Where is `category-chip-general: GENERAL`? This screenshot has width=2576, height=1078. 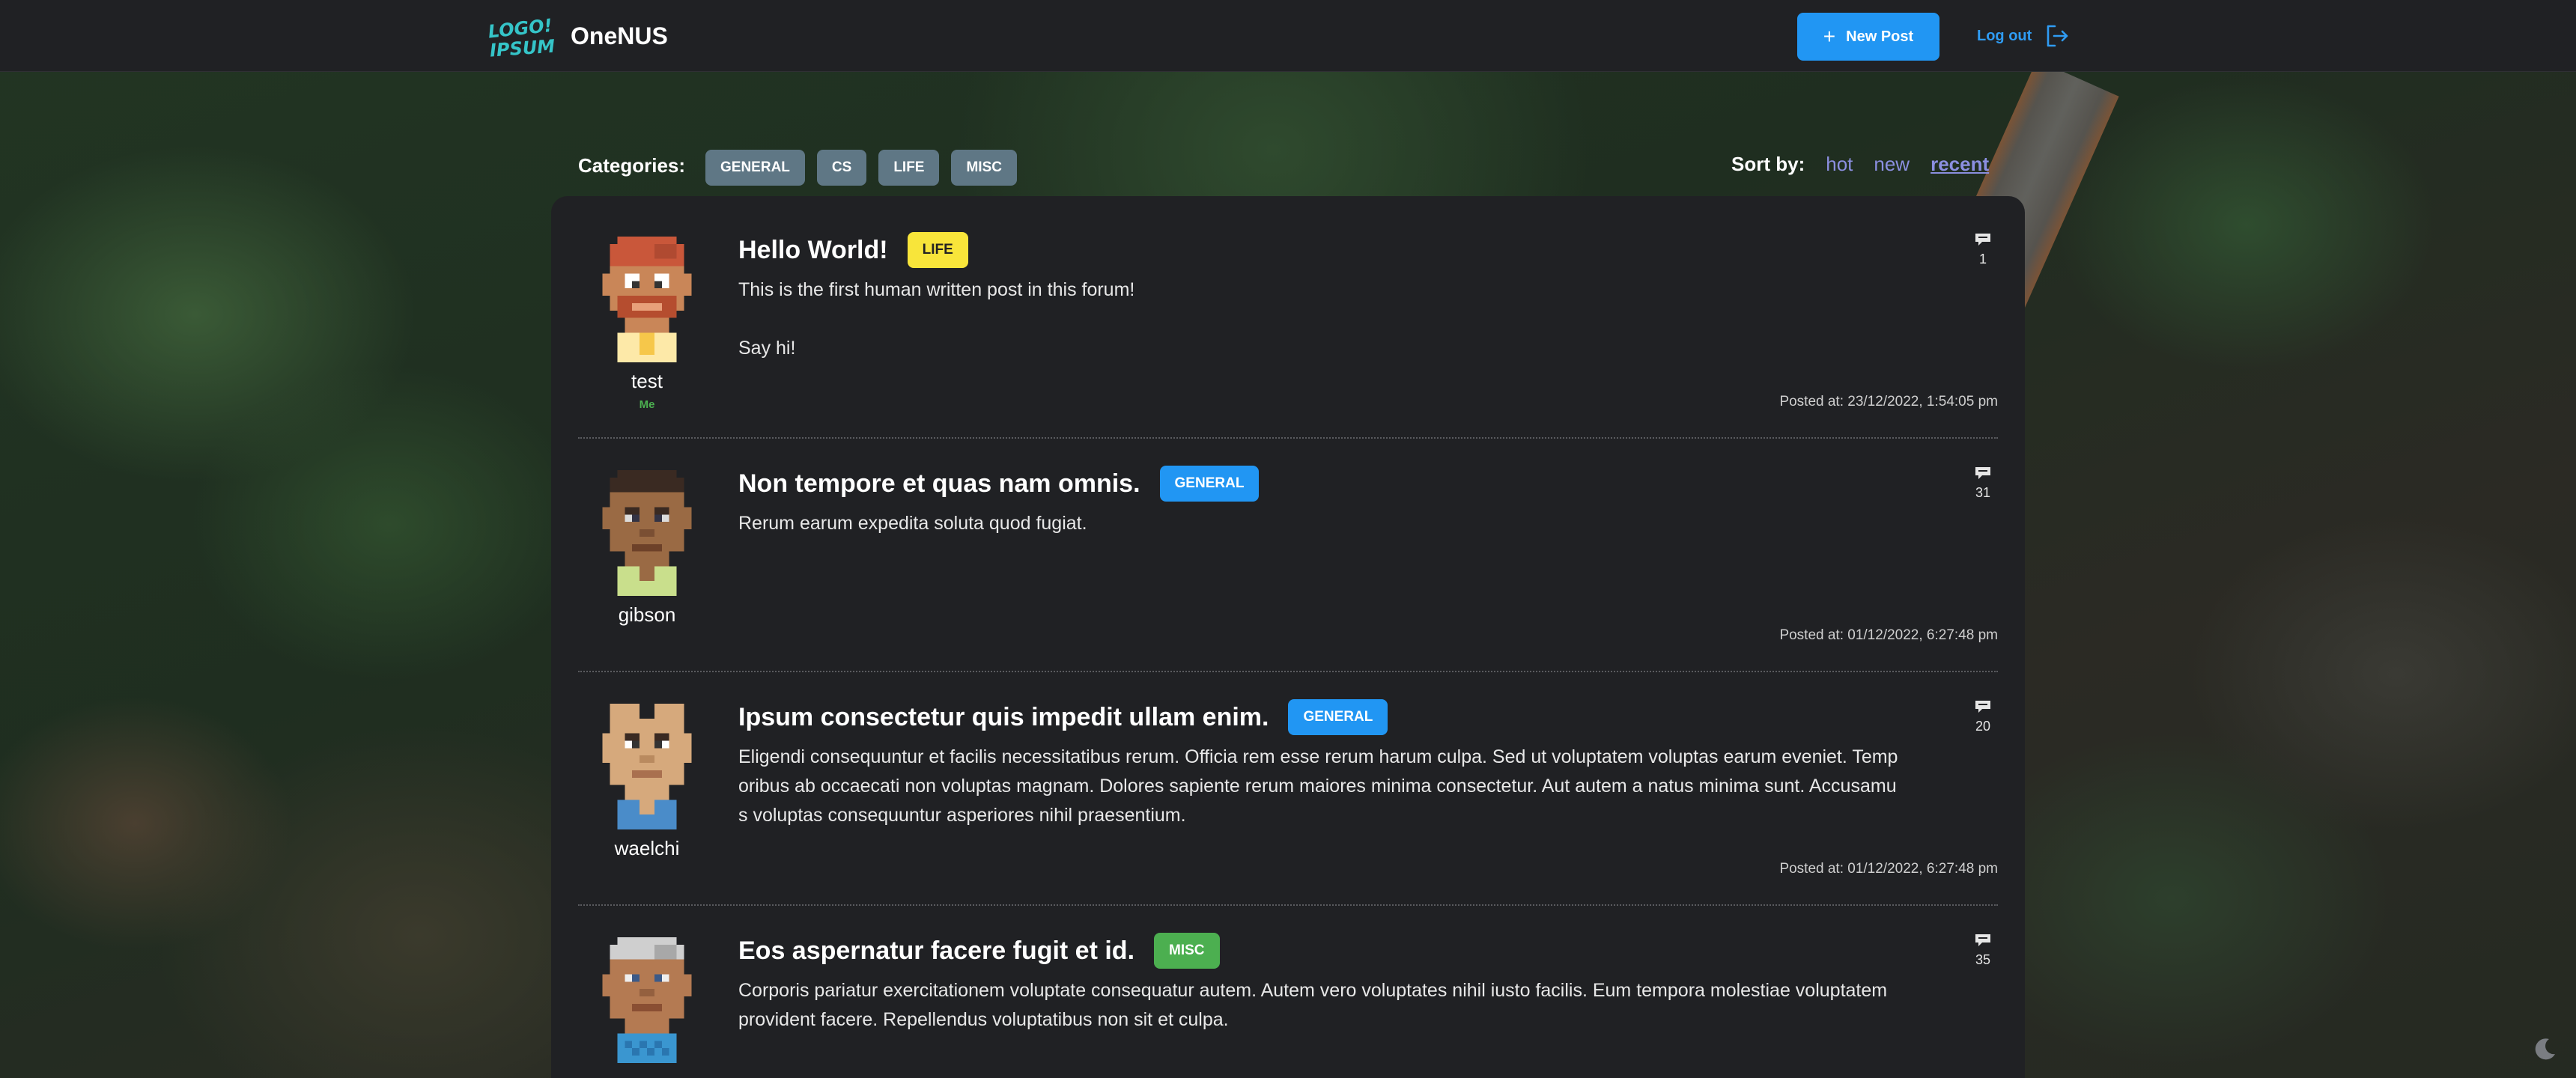 category-chip-general: GENERAL is located at coordinates (755, 168).